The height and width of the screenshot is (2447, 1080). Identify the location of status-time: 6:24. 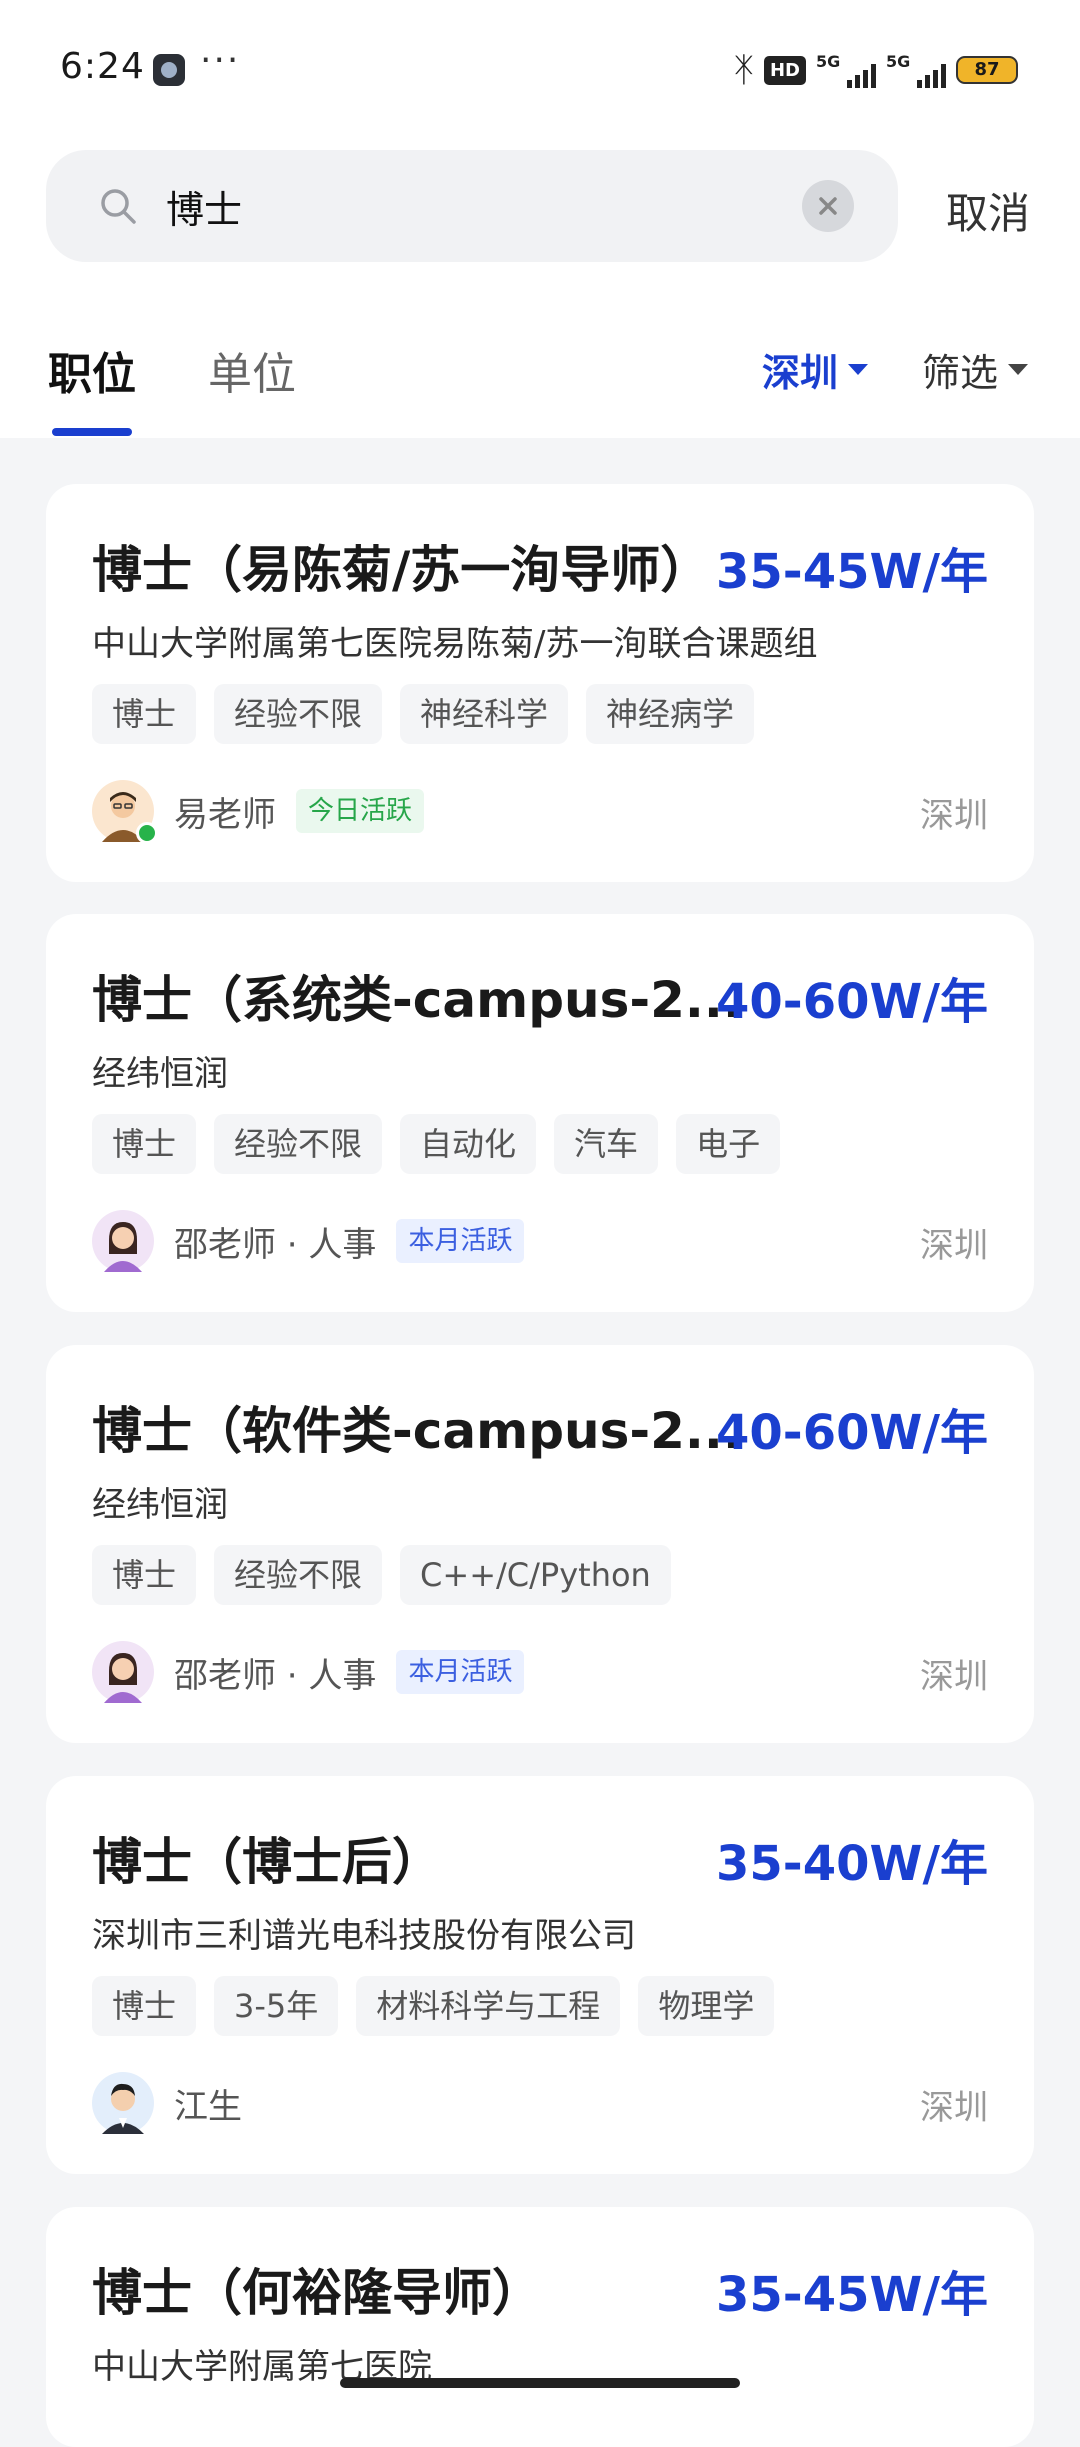
(102, 66).